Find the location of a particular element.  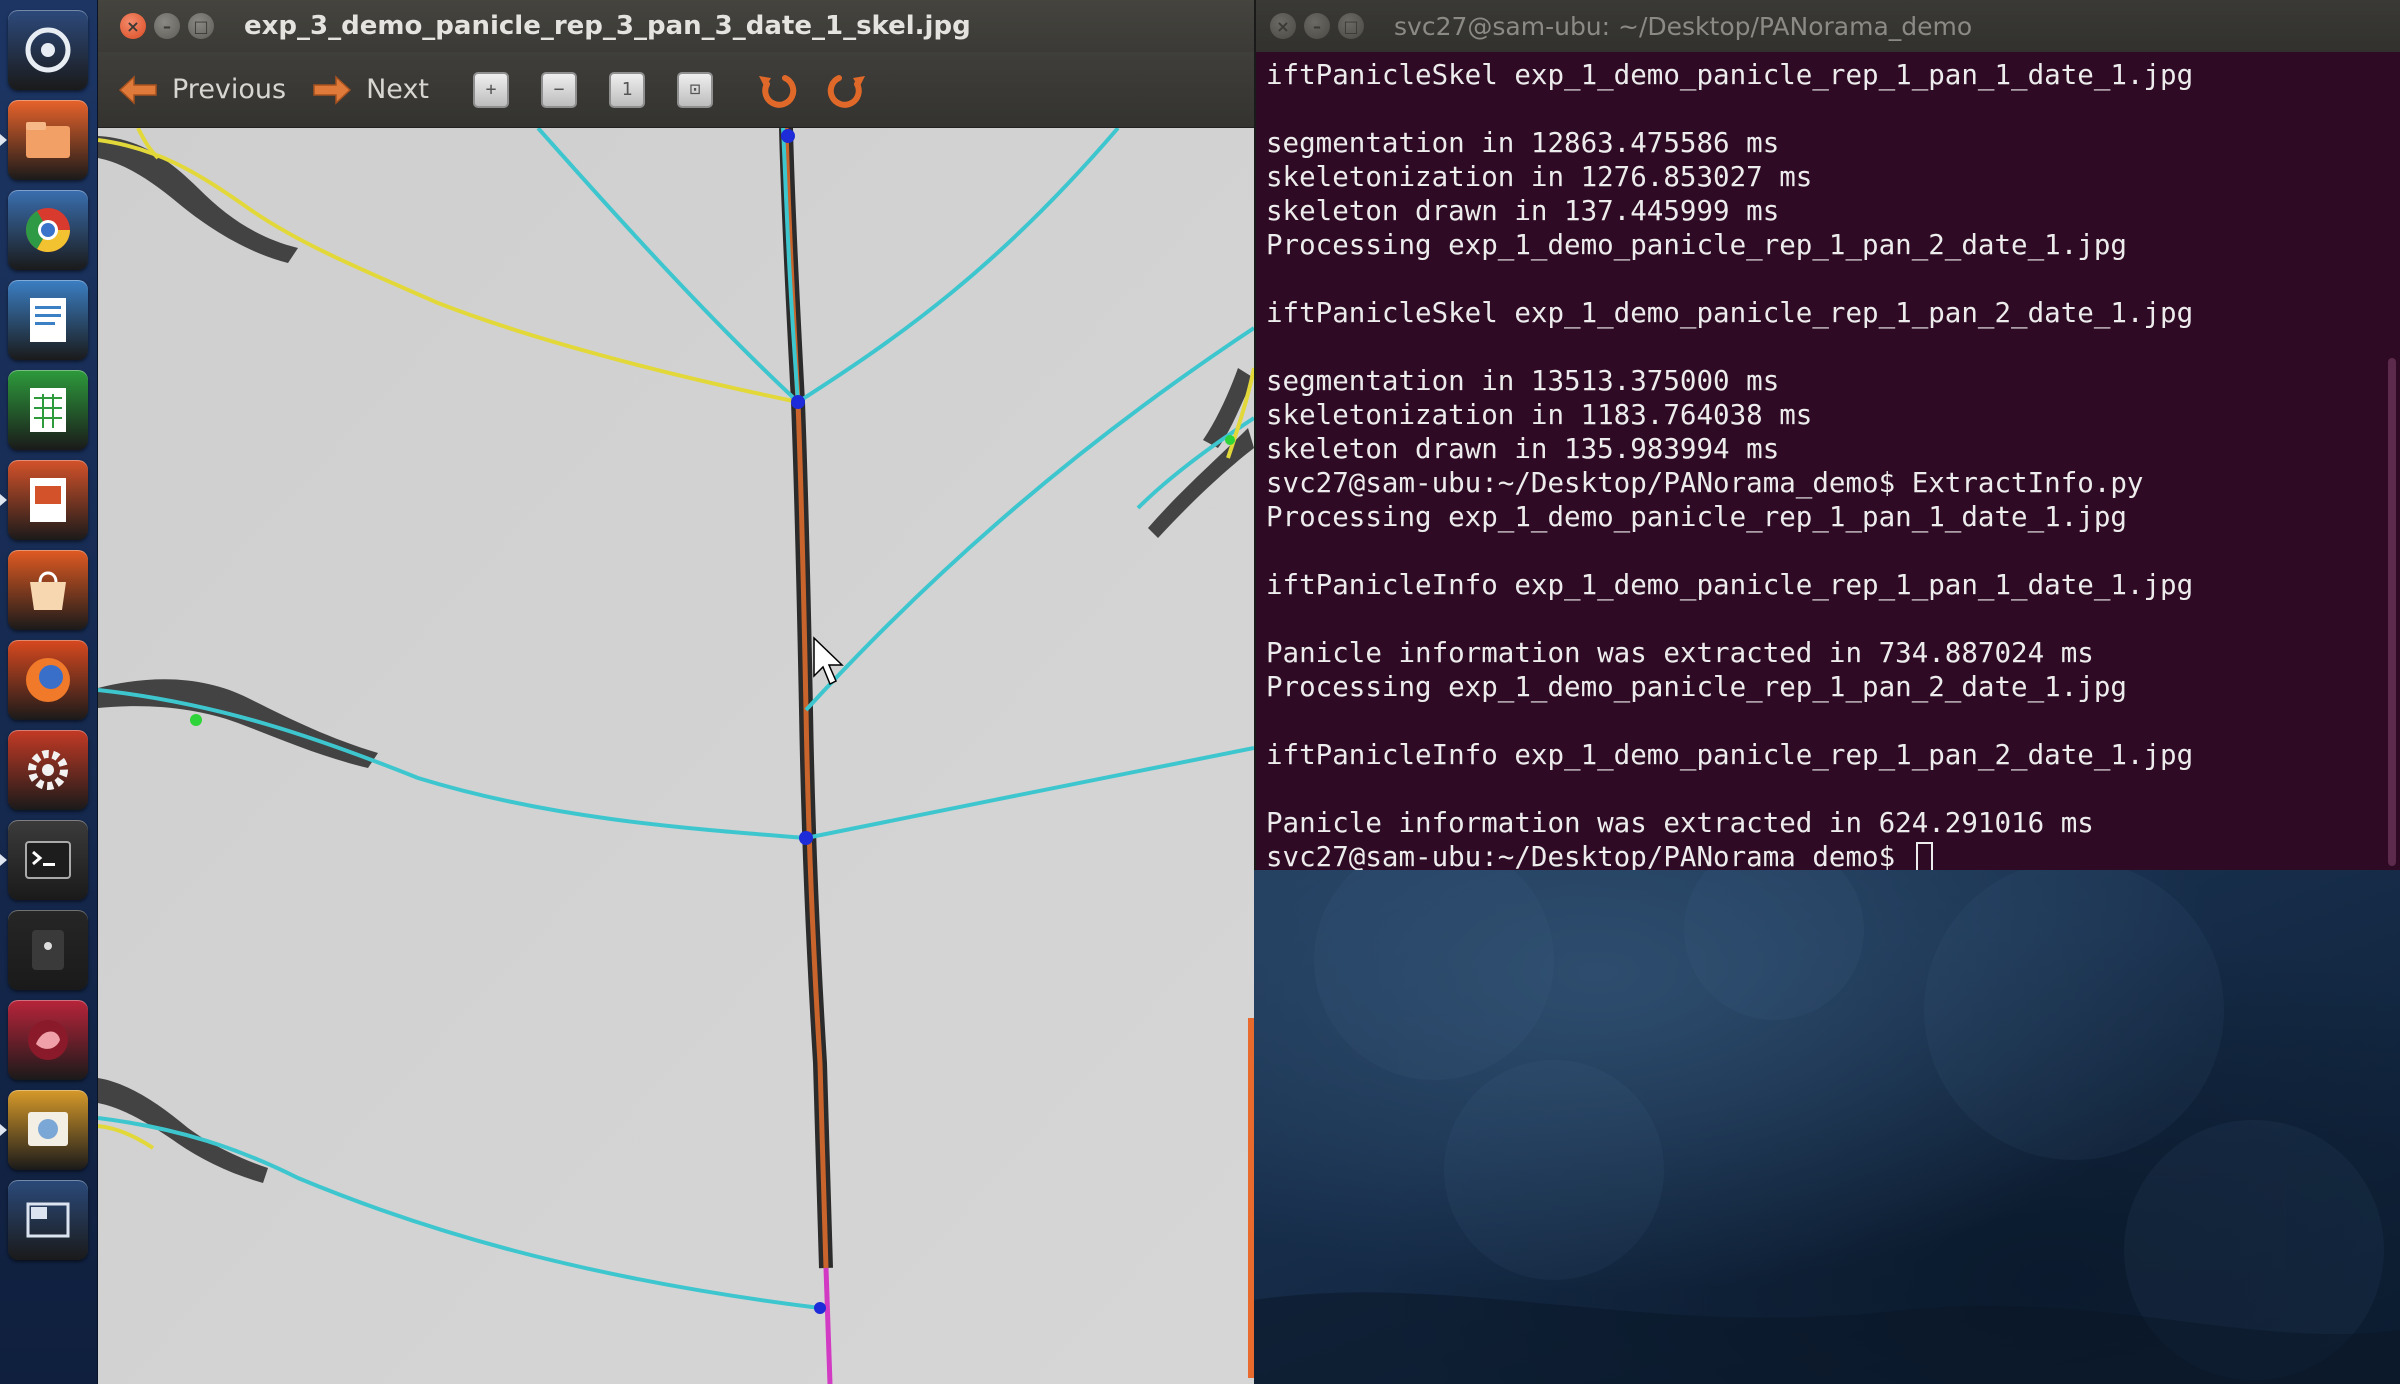

launcher-item-calc is located at coordinates (48, 410).